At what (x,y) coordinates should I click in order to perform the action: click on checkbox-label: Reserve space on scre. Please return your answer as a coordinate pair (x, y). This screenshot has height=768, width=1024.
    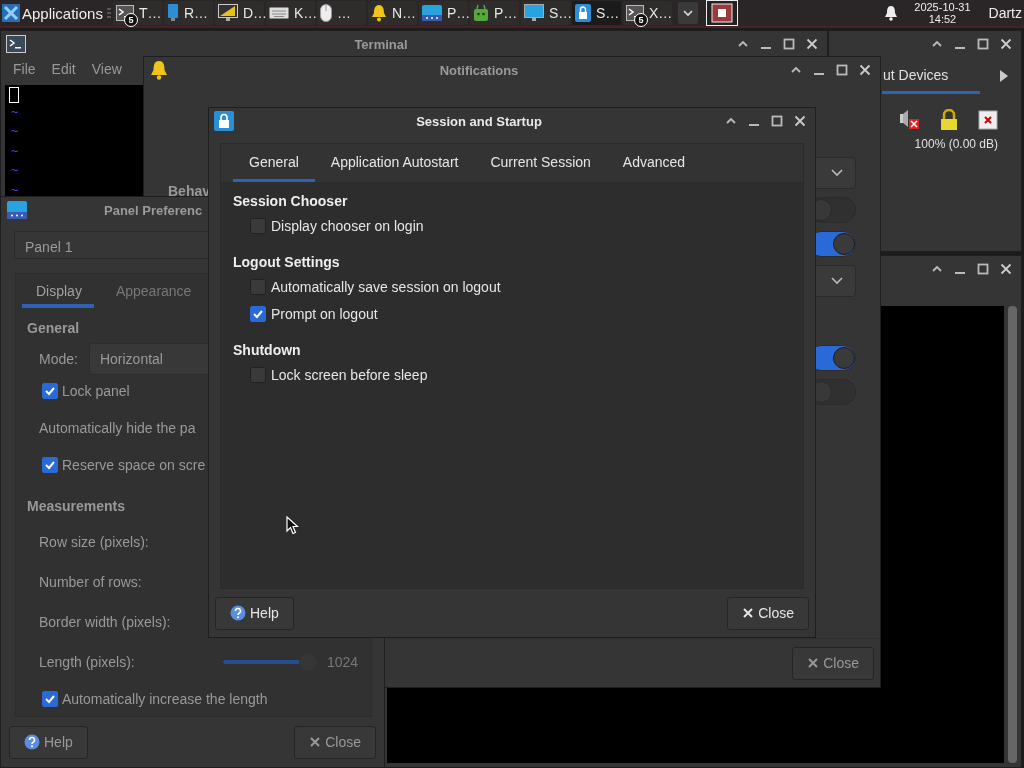
    Looking at the image, I should click on (134, 465).